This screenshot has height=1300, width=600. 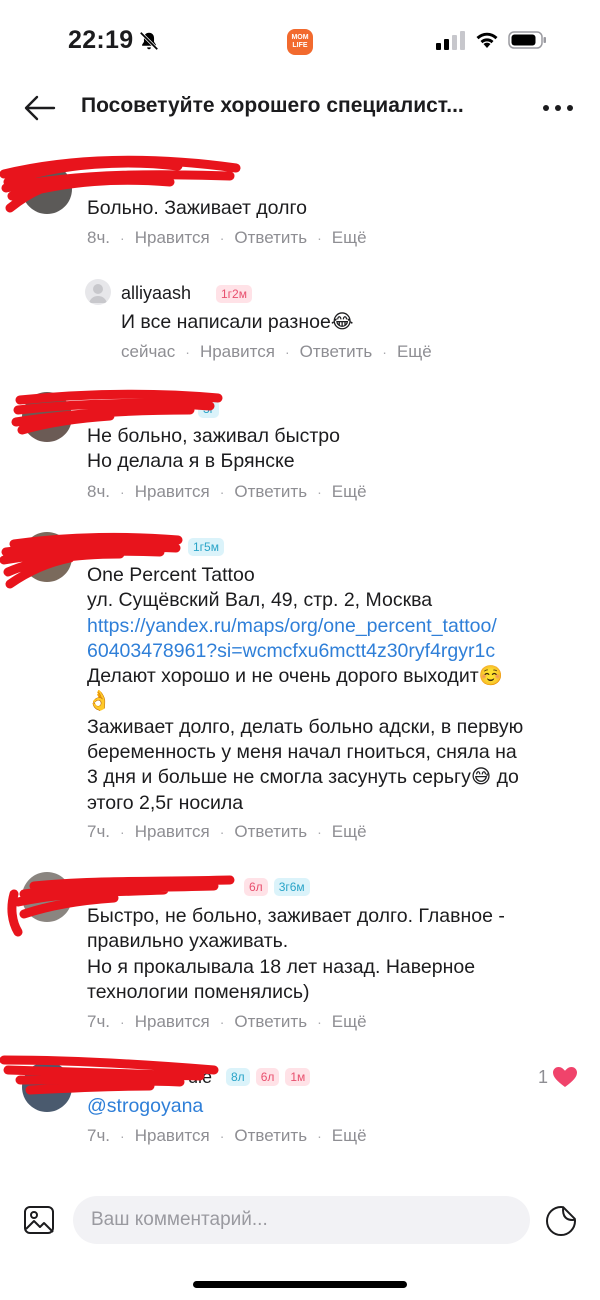 I want to click on badge: 1г2м, so click(x=234, y=294).